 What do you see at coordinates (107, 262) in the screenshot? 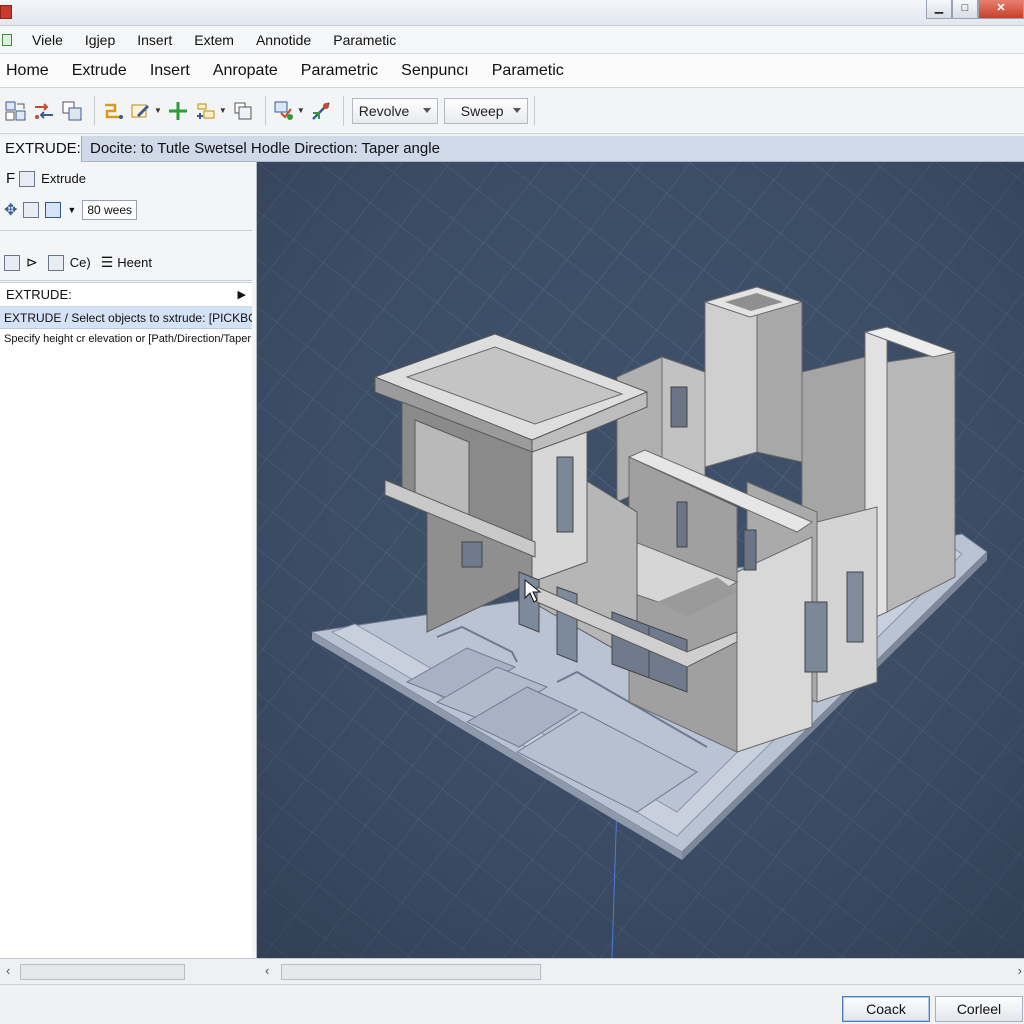
I see `list-icon: ☰` at bounding box center [107, 262].